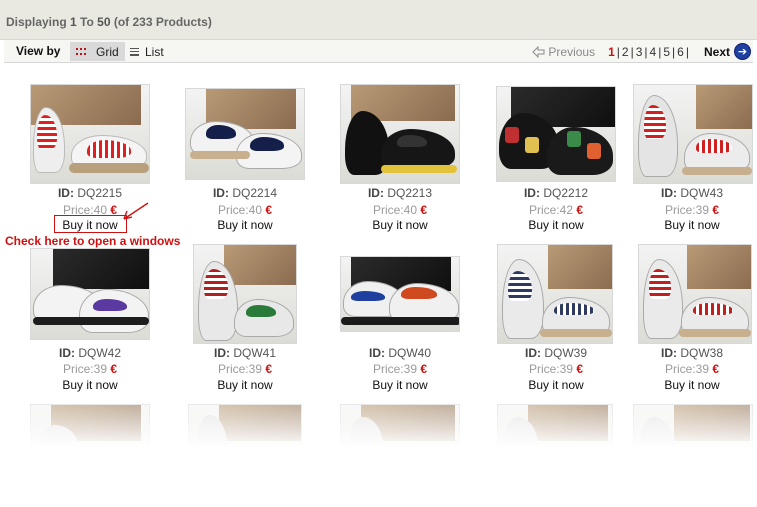  What do you see at coordinates (93, 241) in the screenshot?
I see `annotation-text: Check here to open a windows` at bounding box center [93, 241].